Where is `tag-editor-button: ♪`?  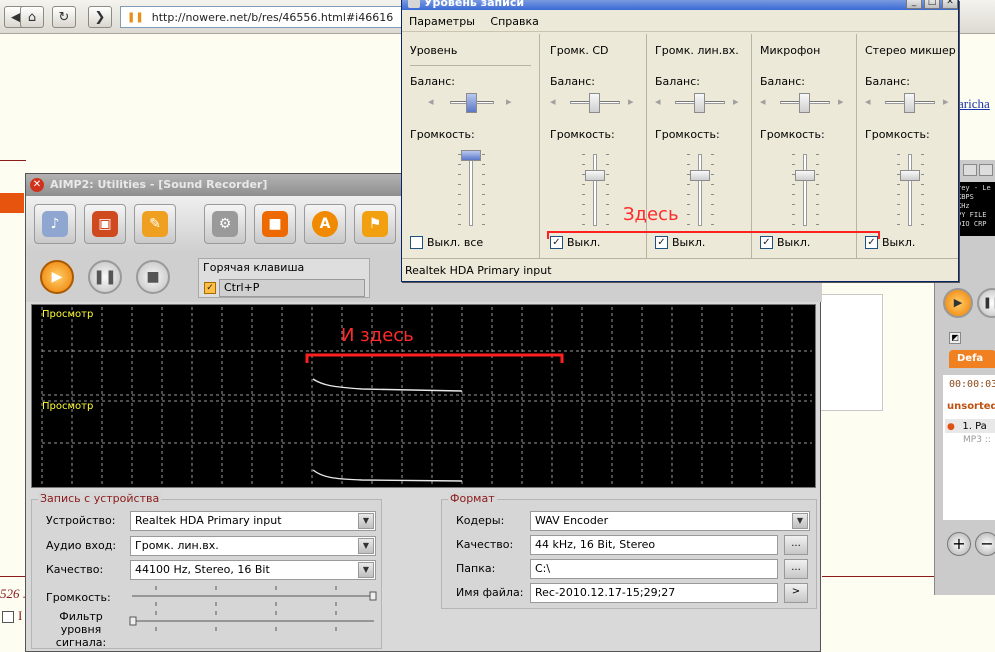 tag-editor-button: ♪ is located at coordinates (55, 224).